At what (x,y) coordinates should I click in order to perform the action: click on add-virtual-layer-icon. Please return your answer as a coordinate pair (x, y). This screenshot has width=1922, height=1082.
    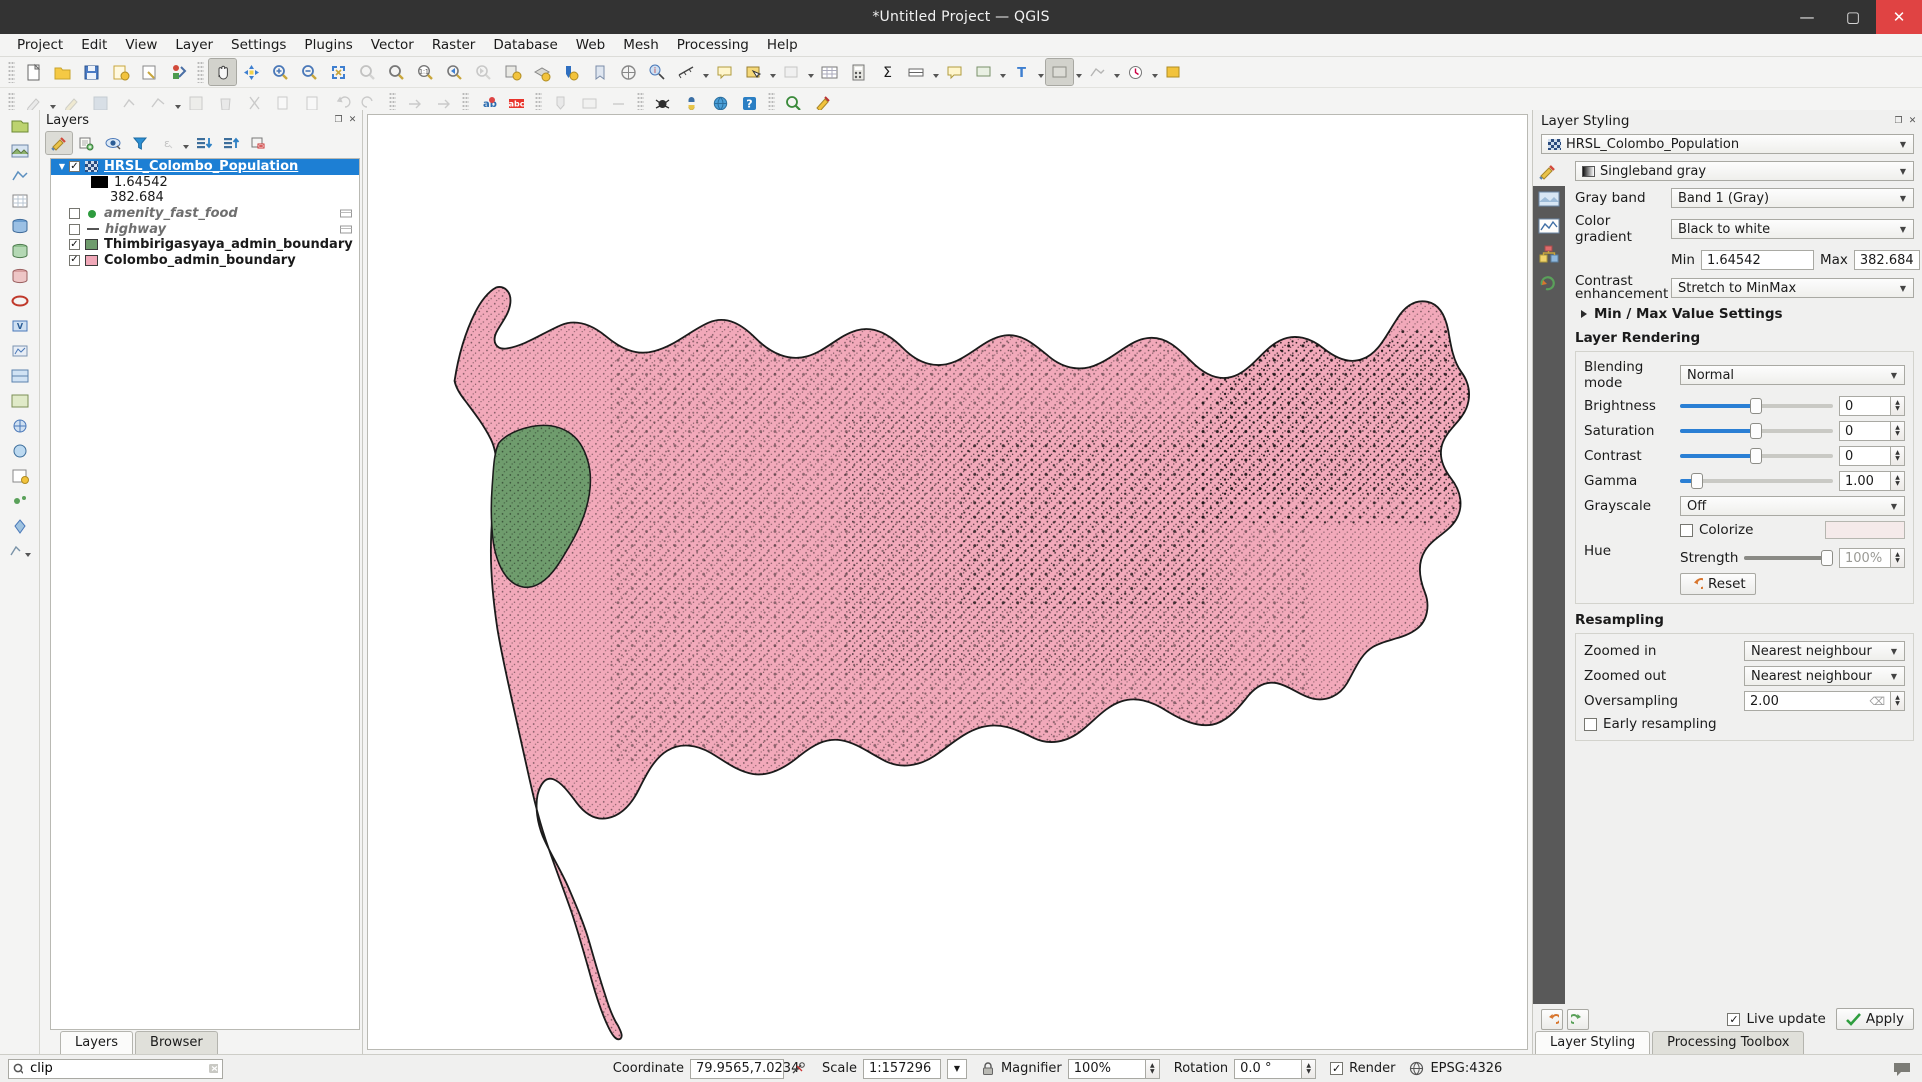
    Looking at the image, I should click on (20, 351).